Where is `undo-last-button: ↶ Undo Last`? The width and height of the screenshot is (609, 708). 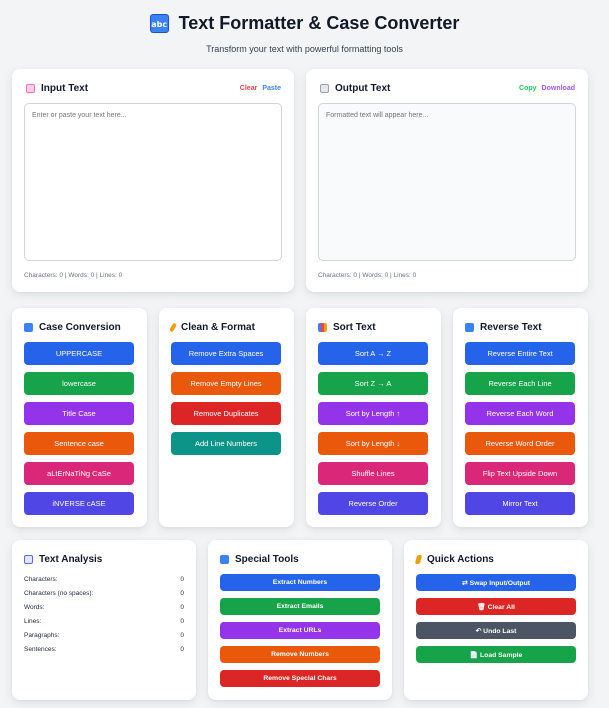
undo-last-button: ↶ Undo Last is located at coordinates (496, 630).